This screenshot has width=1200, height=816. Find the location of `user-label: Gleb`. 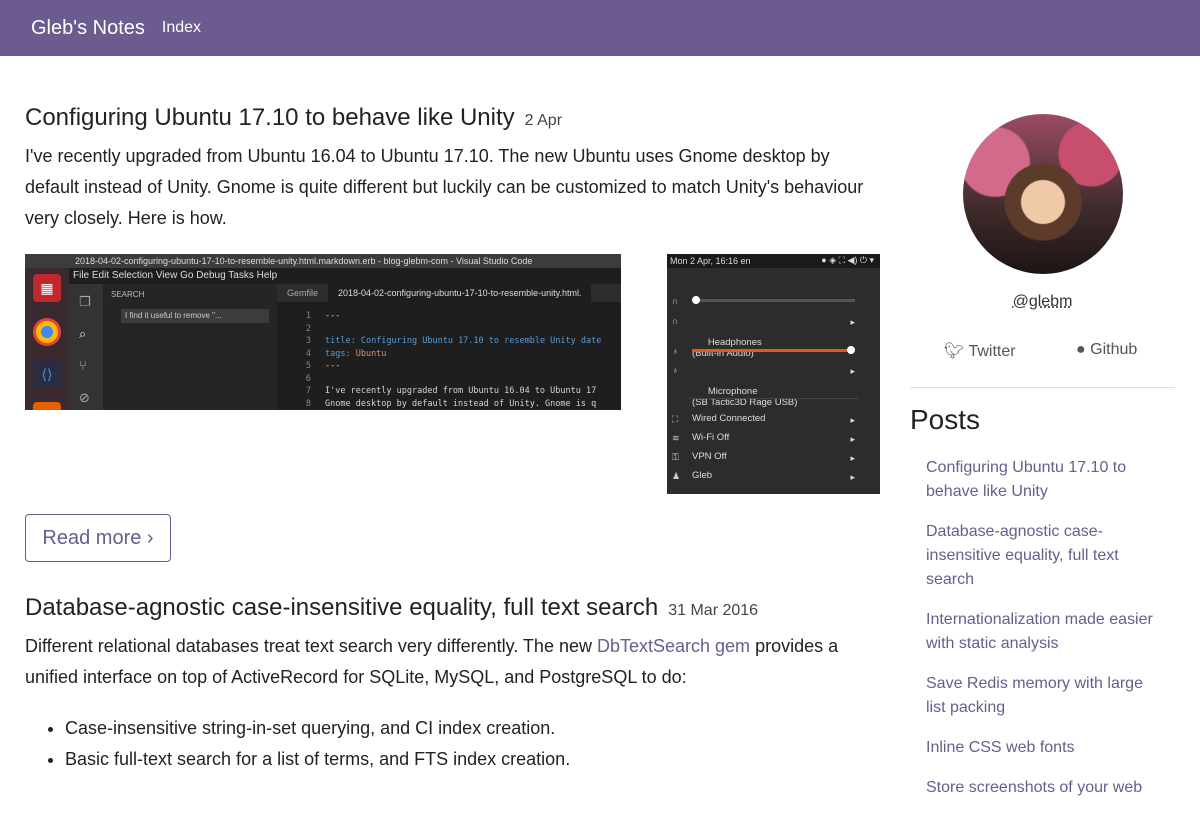

user-label: Gleb is located at coordinates (702, 475).